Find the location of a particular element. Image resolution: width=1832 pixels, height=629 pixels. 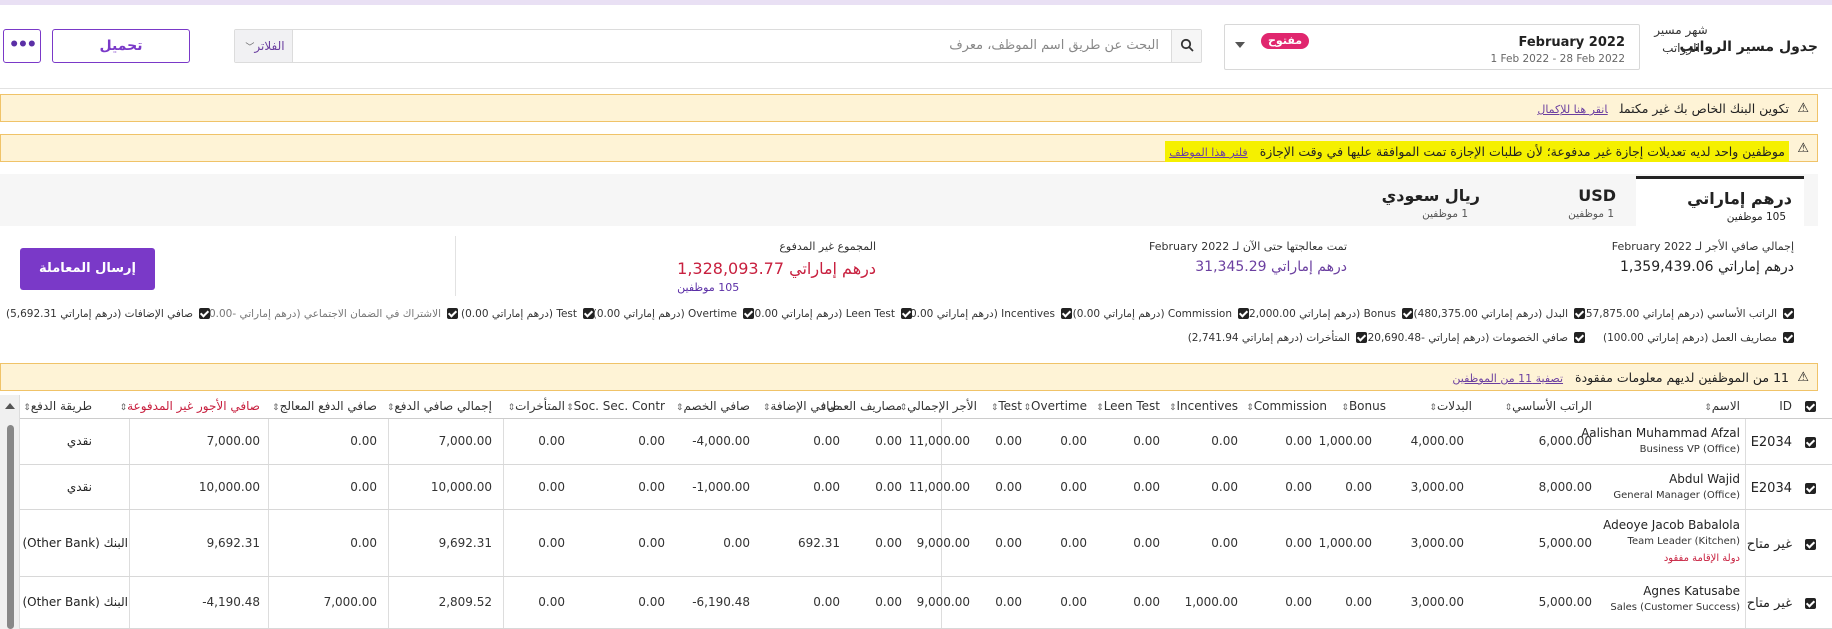

tab-usd: USD 1 موظفين is located at coordinates (1573, 201).